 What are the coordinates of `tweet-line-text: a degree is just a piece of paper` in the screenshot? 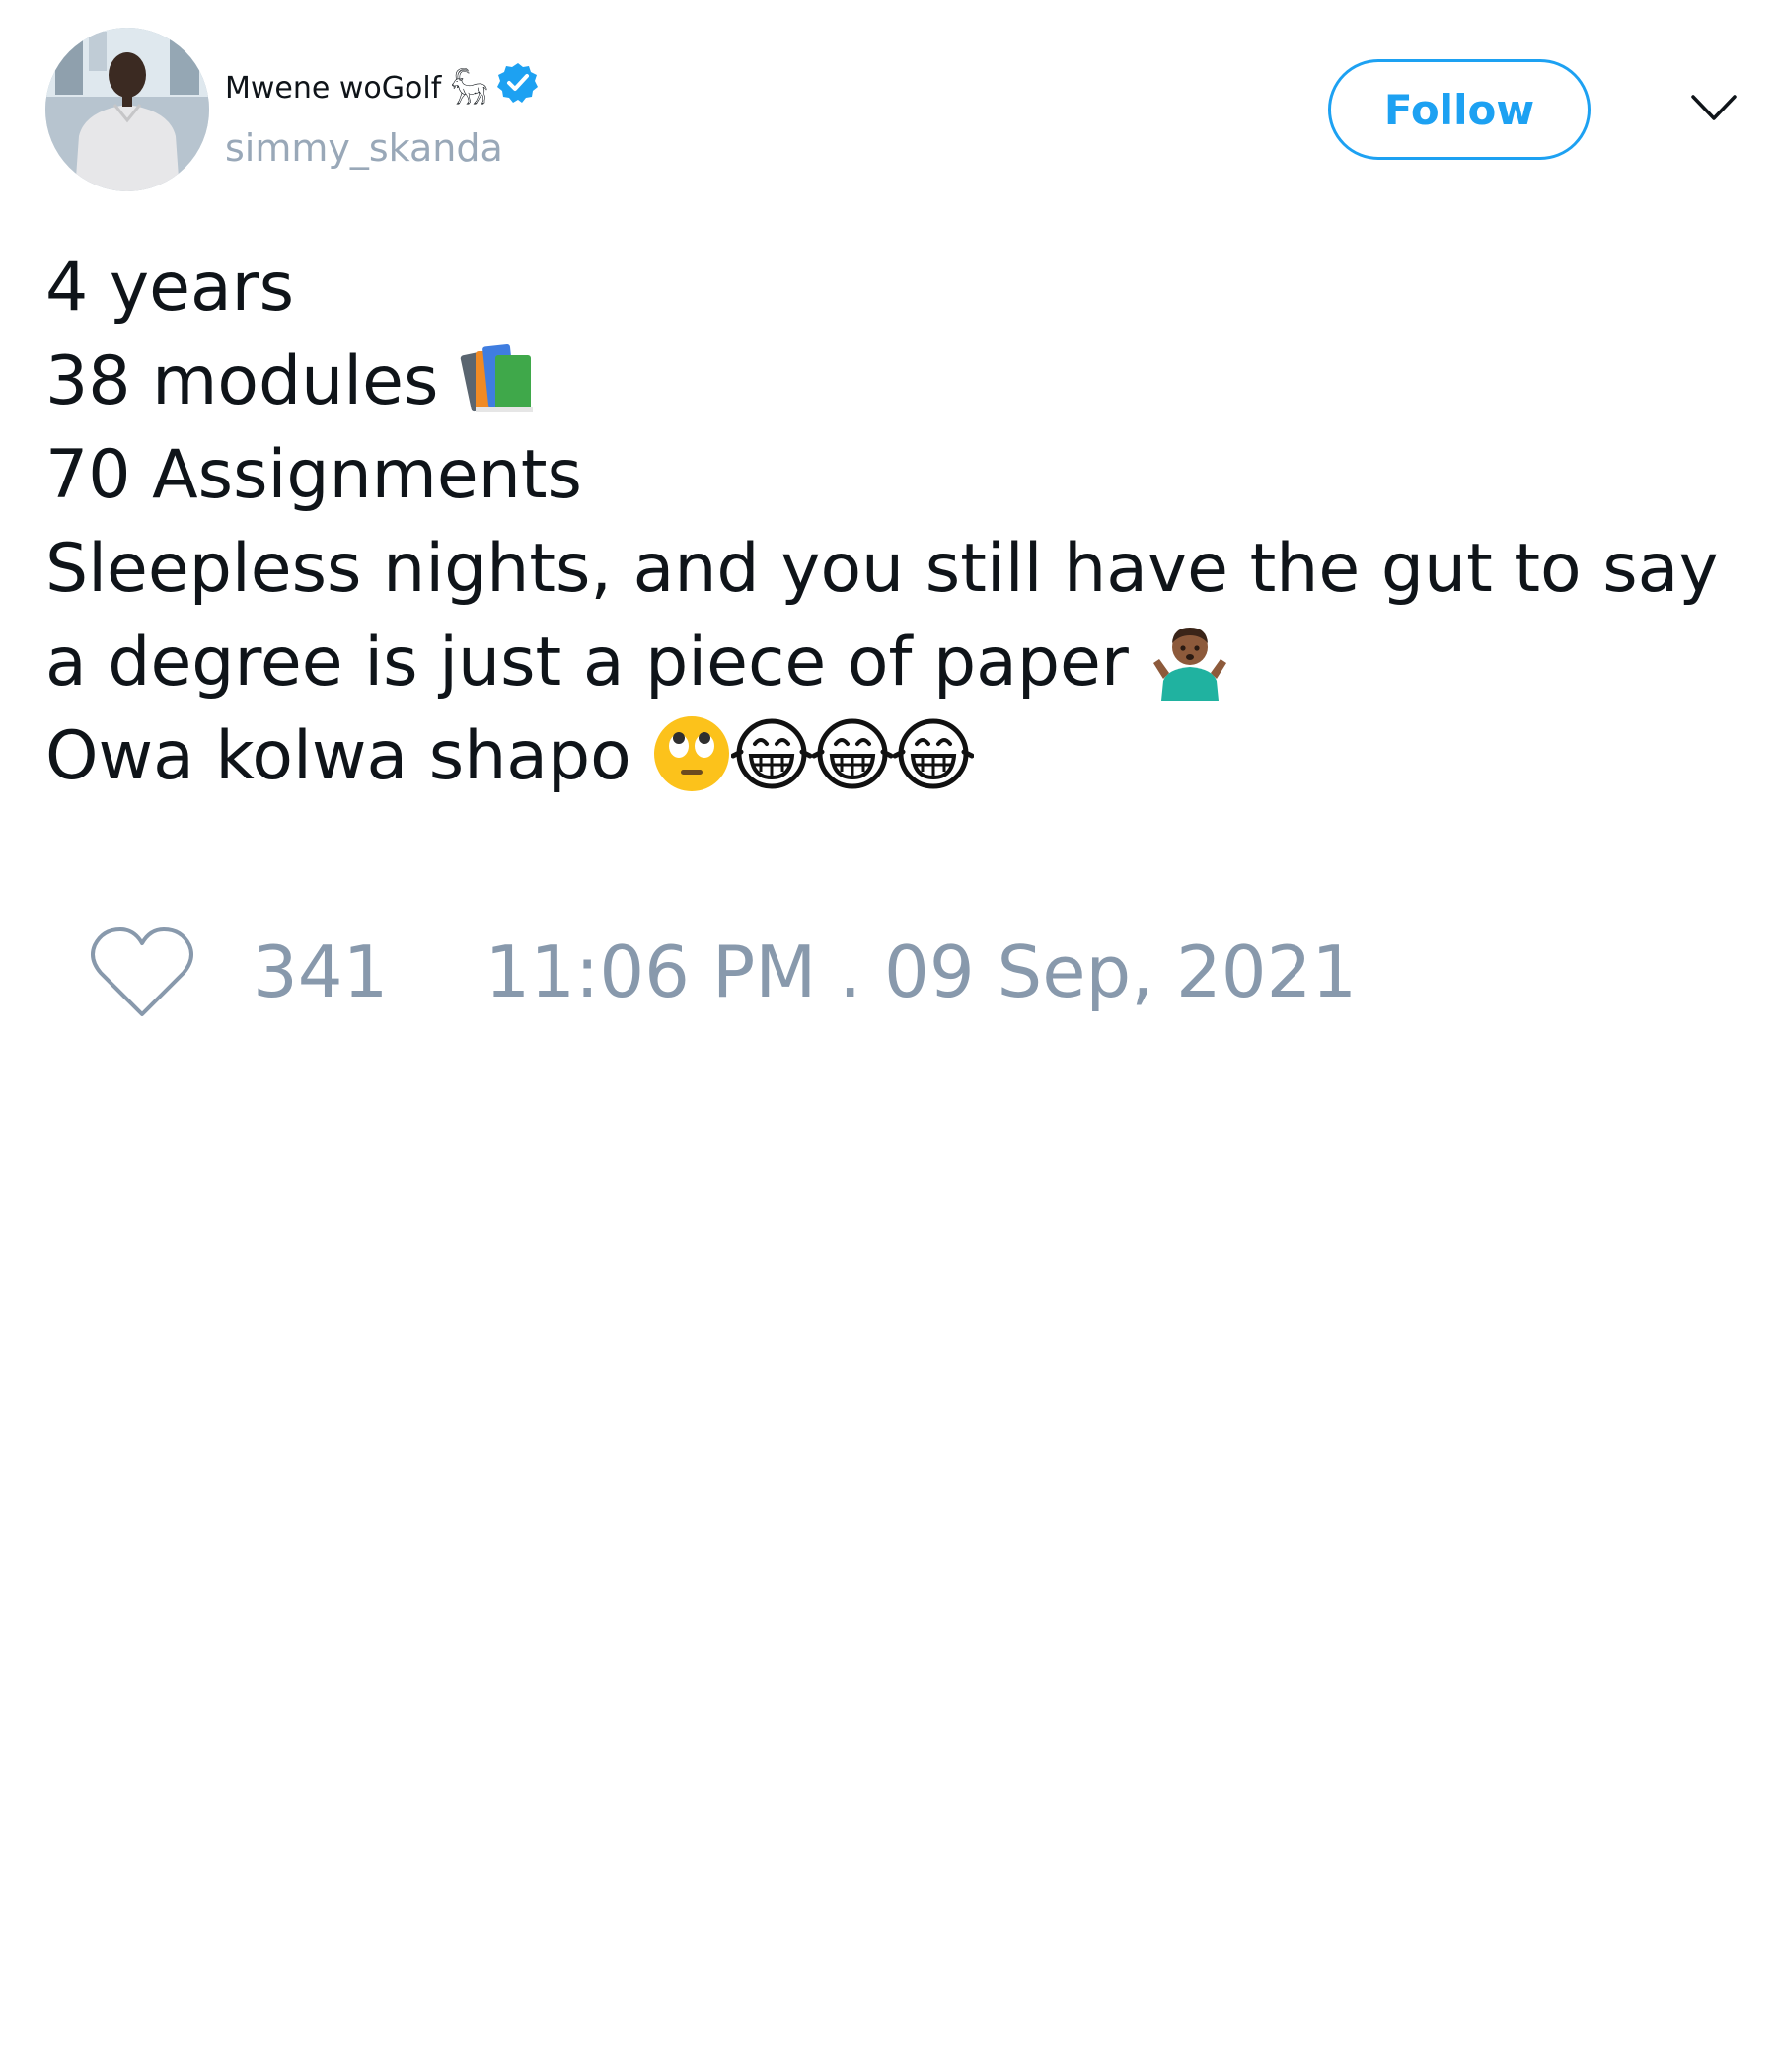 It's located at (587, 663).